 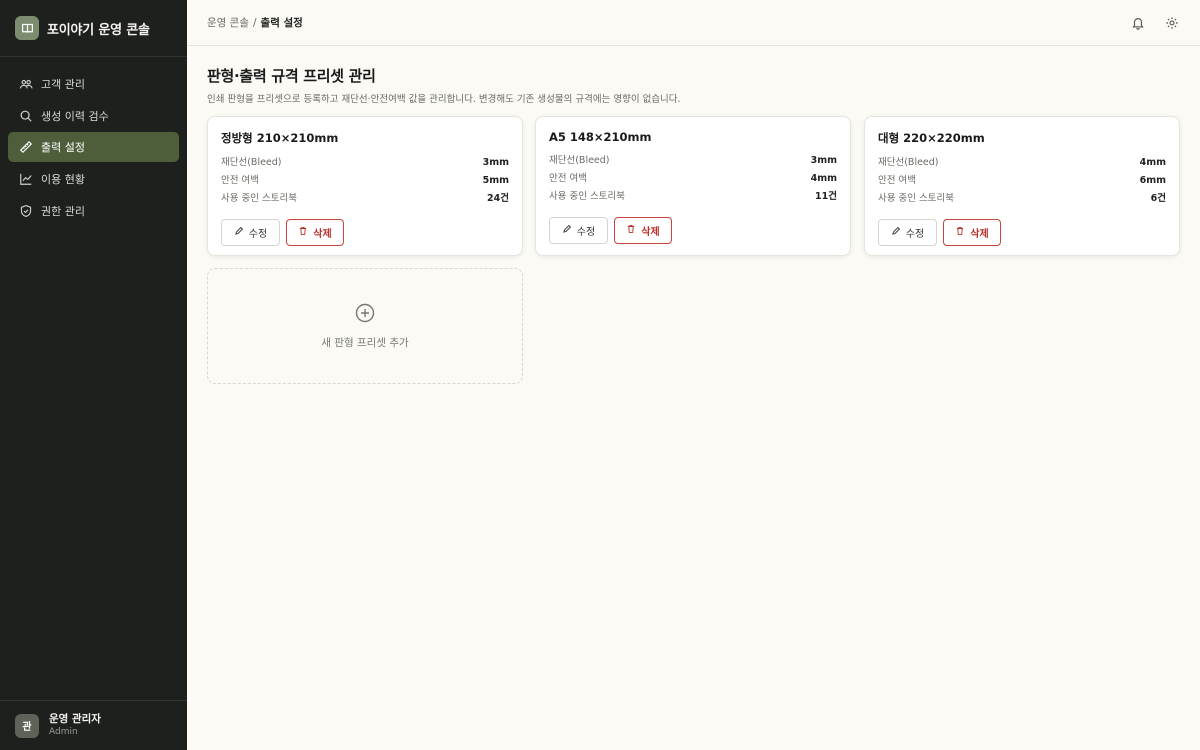 I want to click on breadcrumb-parent: 운영 콘솔, so click(x=228, y=22).